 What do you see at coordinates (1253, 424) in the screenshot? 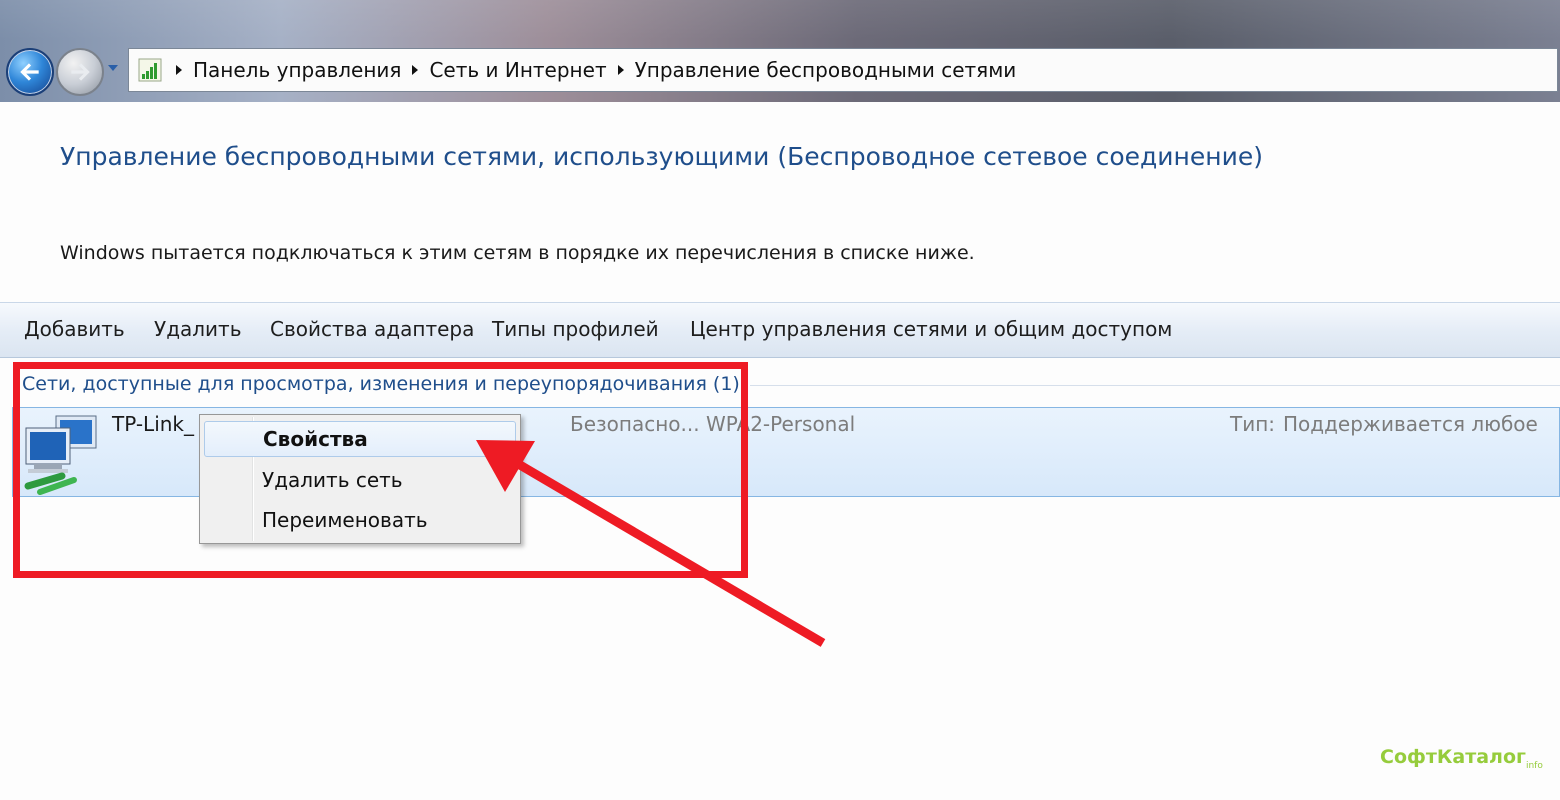
I see `network-type-label: Тип:` at bounding box center [1253, 424].